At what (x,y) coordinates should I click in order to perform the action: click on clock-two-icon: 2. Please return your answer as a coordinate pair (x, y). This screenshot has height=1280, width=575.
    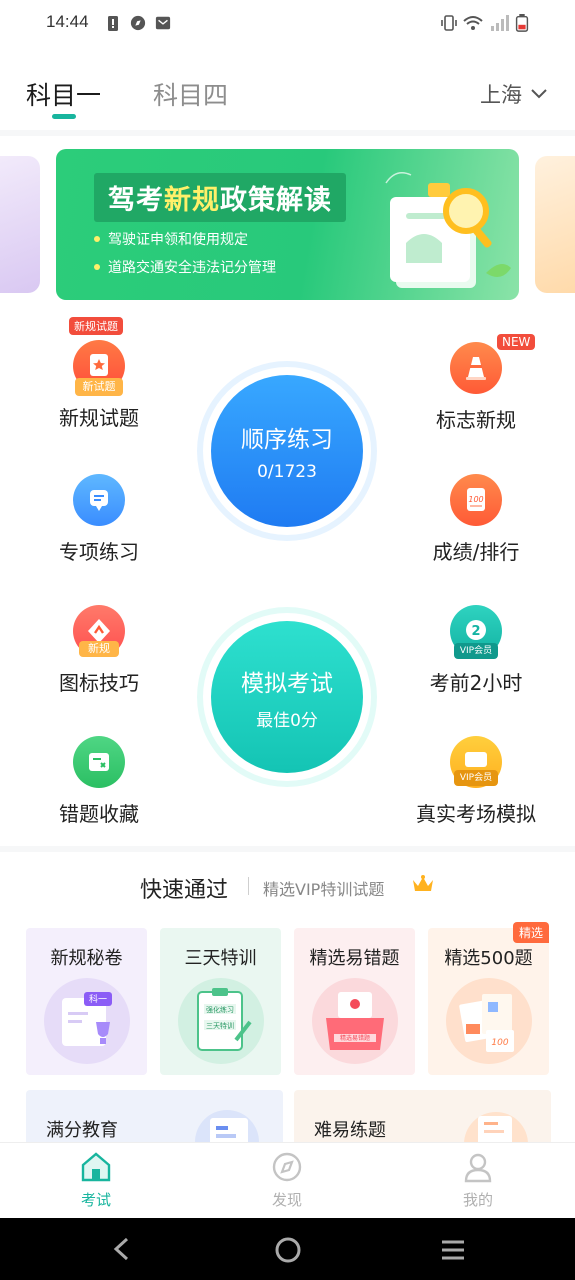
    Looking at the image, I should click on (476, 630).